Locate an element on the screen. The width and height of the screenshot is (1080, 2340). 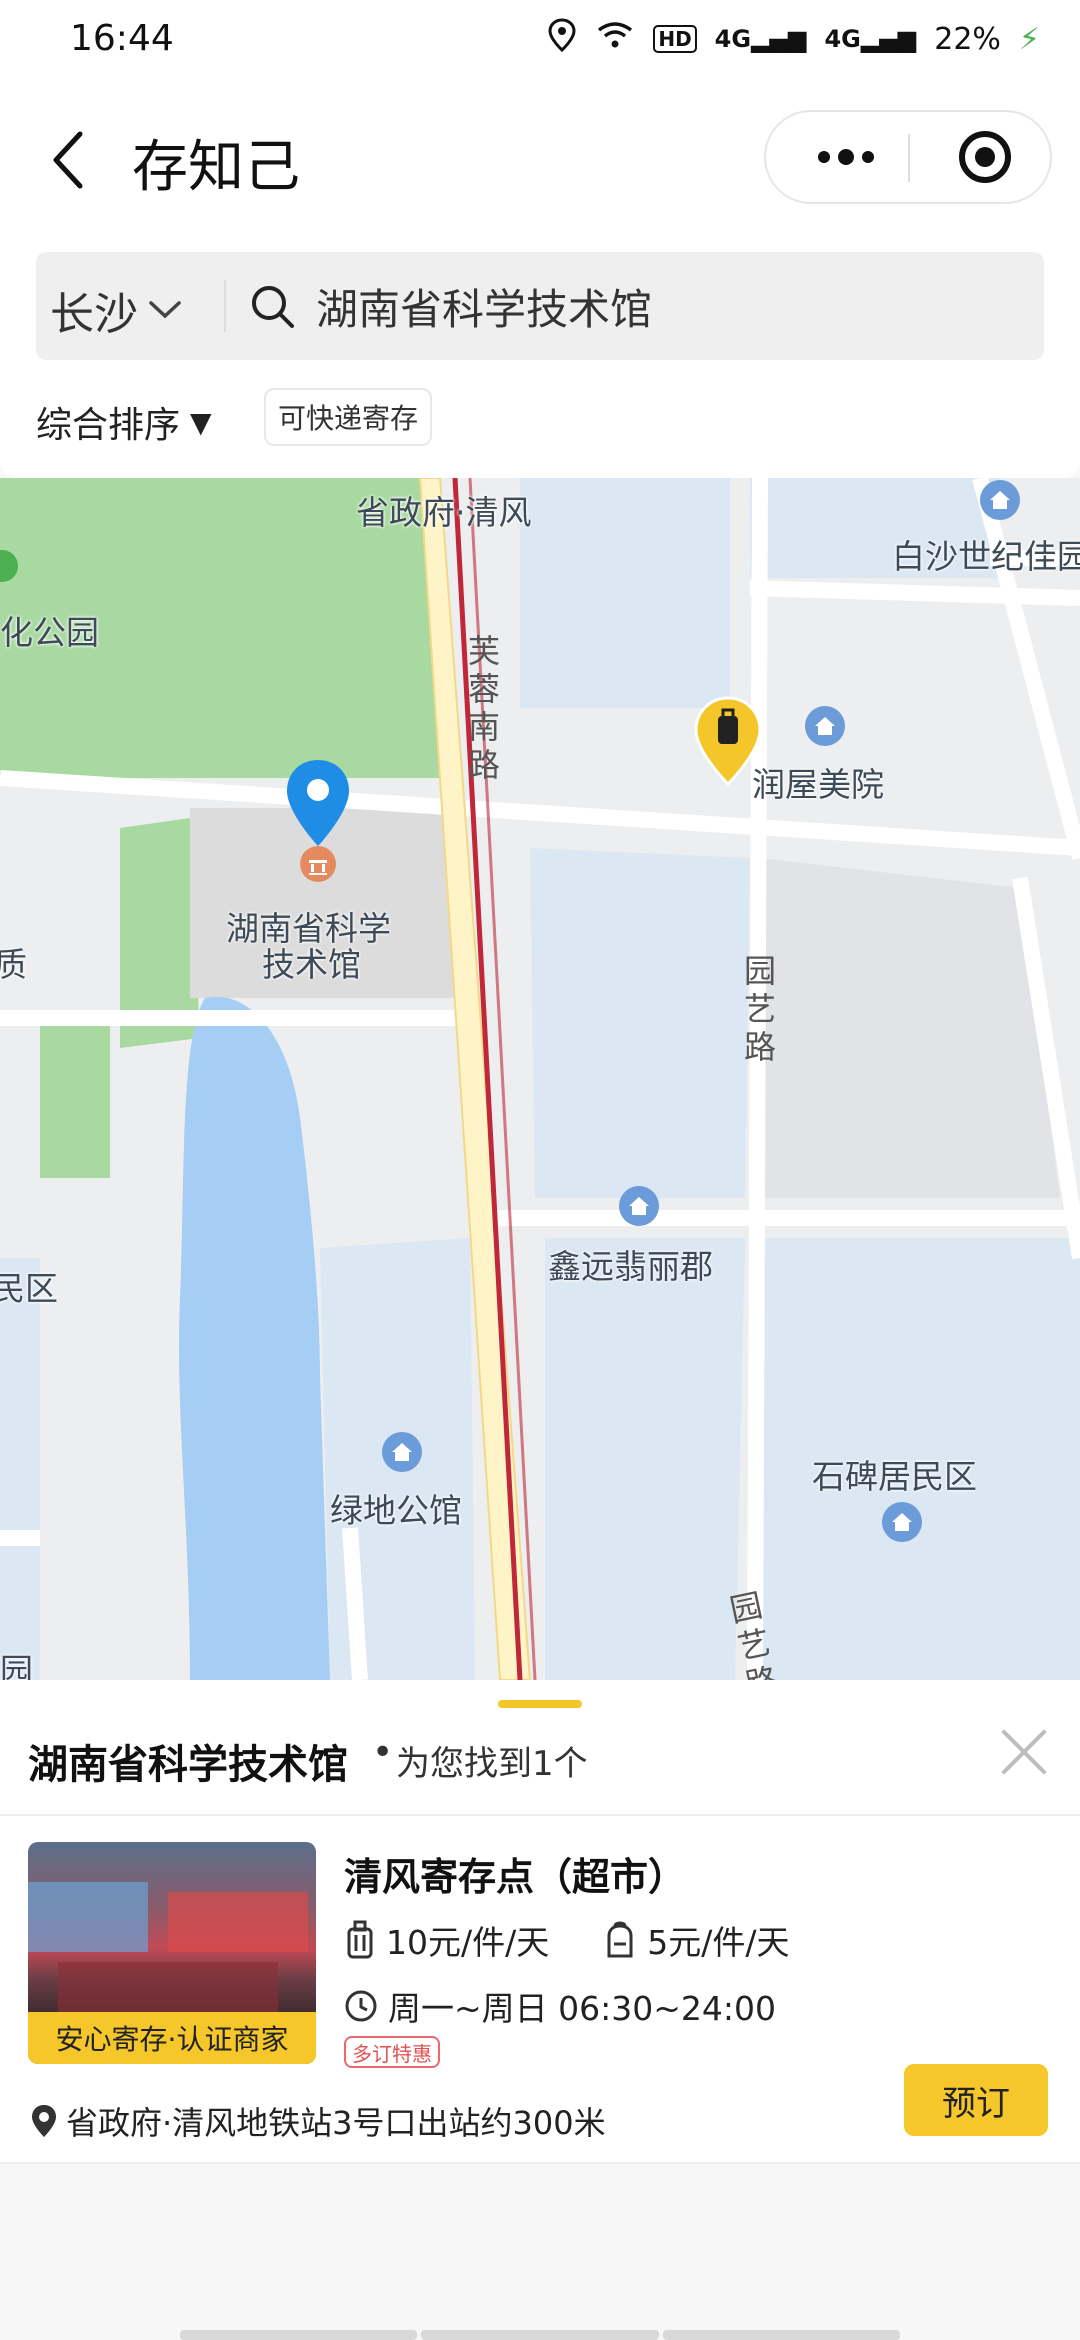
hd-icon: HD is located at coordinates (675, 39).